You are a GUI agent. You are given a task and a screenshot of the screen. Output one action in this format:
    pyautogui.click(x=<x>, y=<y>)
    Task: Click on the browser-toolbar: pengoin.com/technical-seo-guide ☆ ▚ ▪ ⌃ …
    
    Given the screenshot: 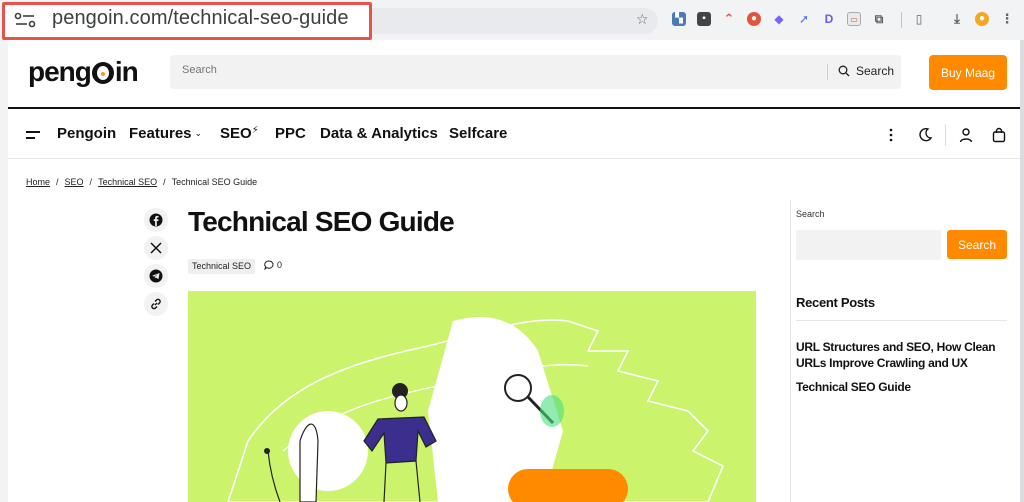 What is the action you would take?
    pyautogui.click(x=512, y=20)
    